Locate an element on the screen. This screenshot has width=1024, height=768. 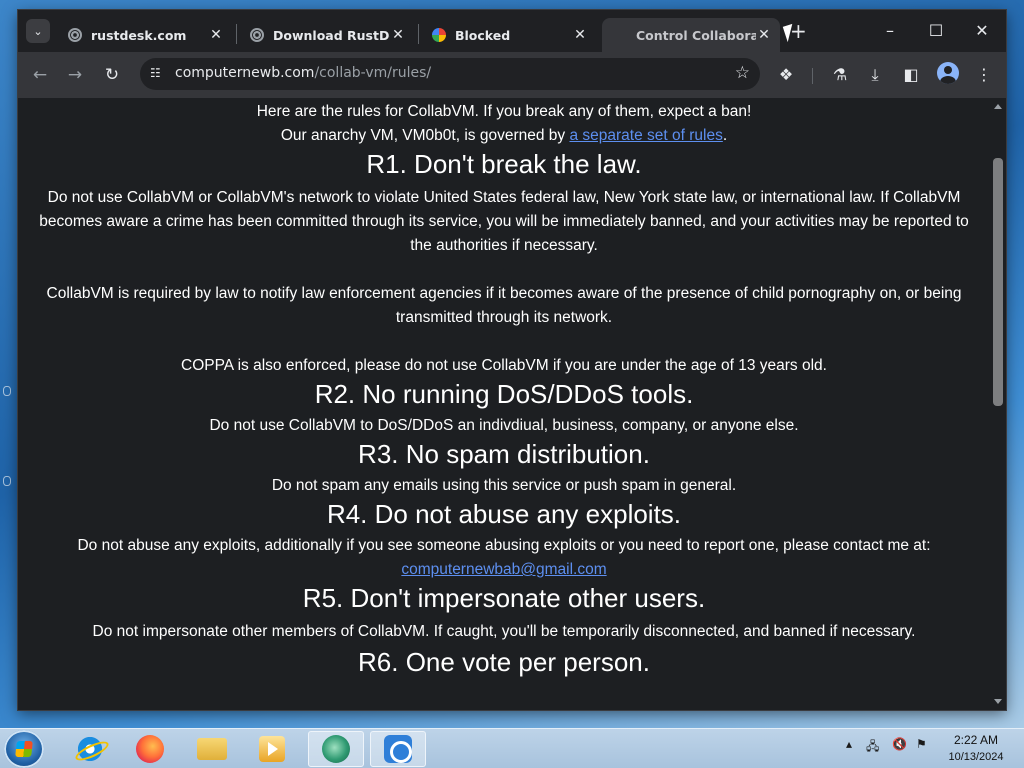
rustdesk-icon is located at coordinates (398, 749).